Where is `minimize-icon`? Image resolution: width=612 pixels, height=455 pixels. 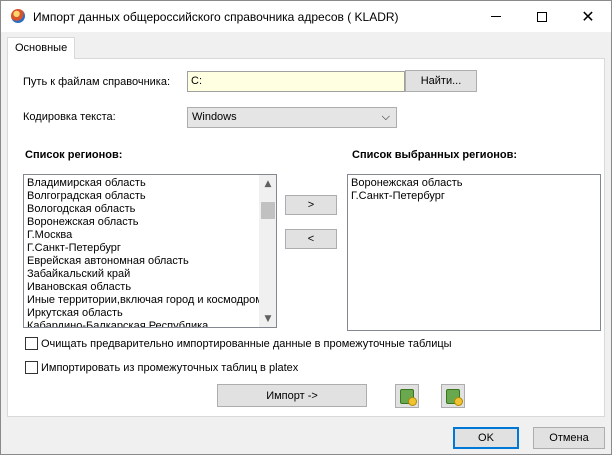
minimize-icon is located at coordinates (496, 16).